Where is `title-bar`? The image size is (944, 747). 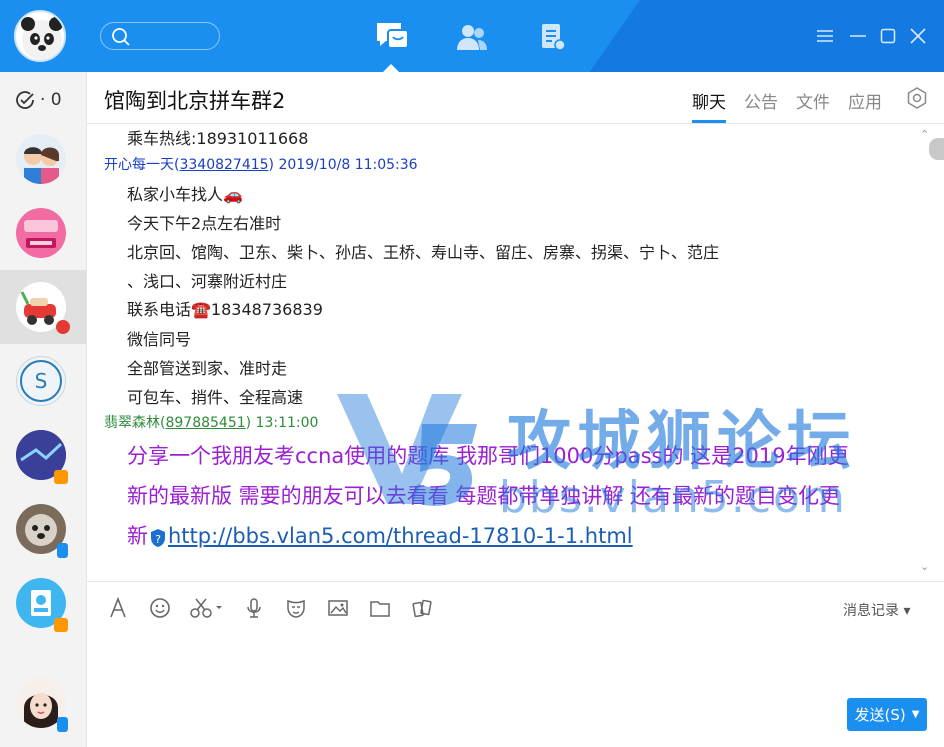 title-bar is located at coordinates (472, 36).